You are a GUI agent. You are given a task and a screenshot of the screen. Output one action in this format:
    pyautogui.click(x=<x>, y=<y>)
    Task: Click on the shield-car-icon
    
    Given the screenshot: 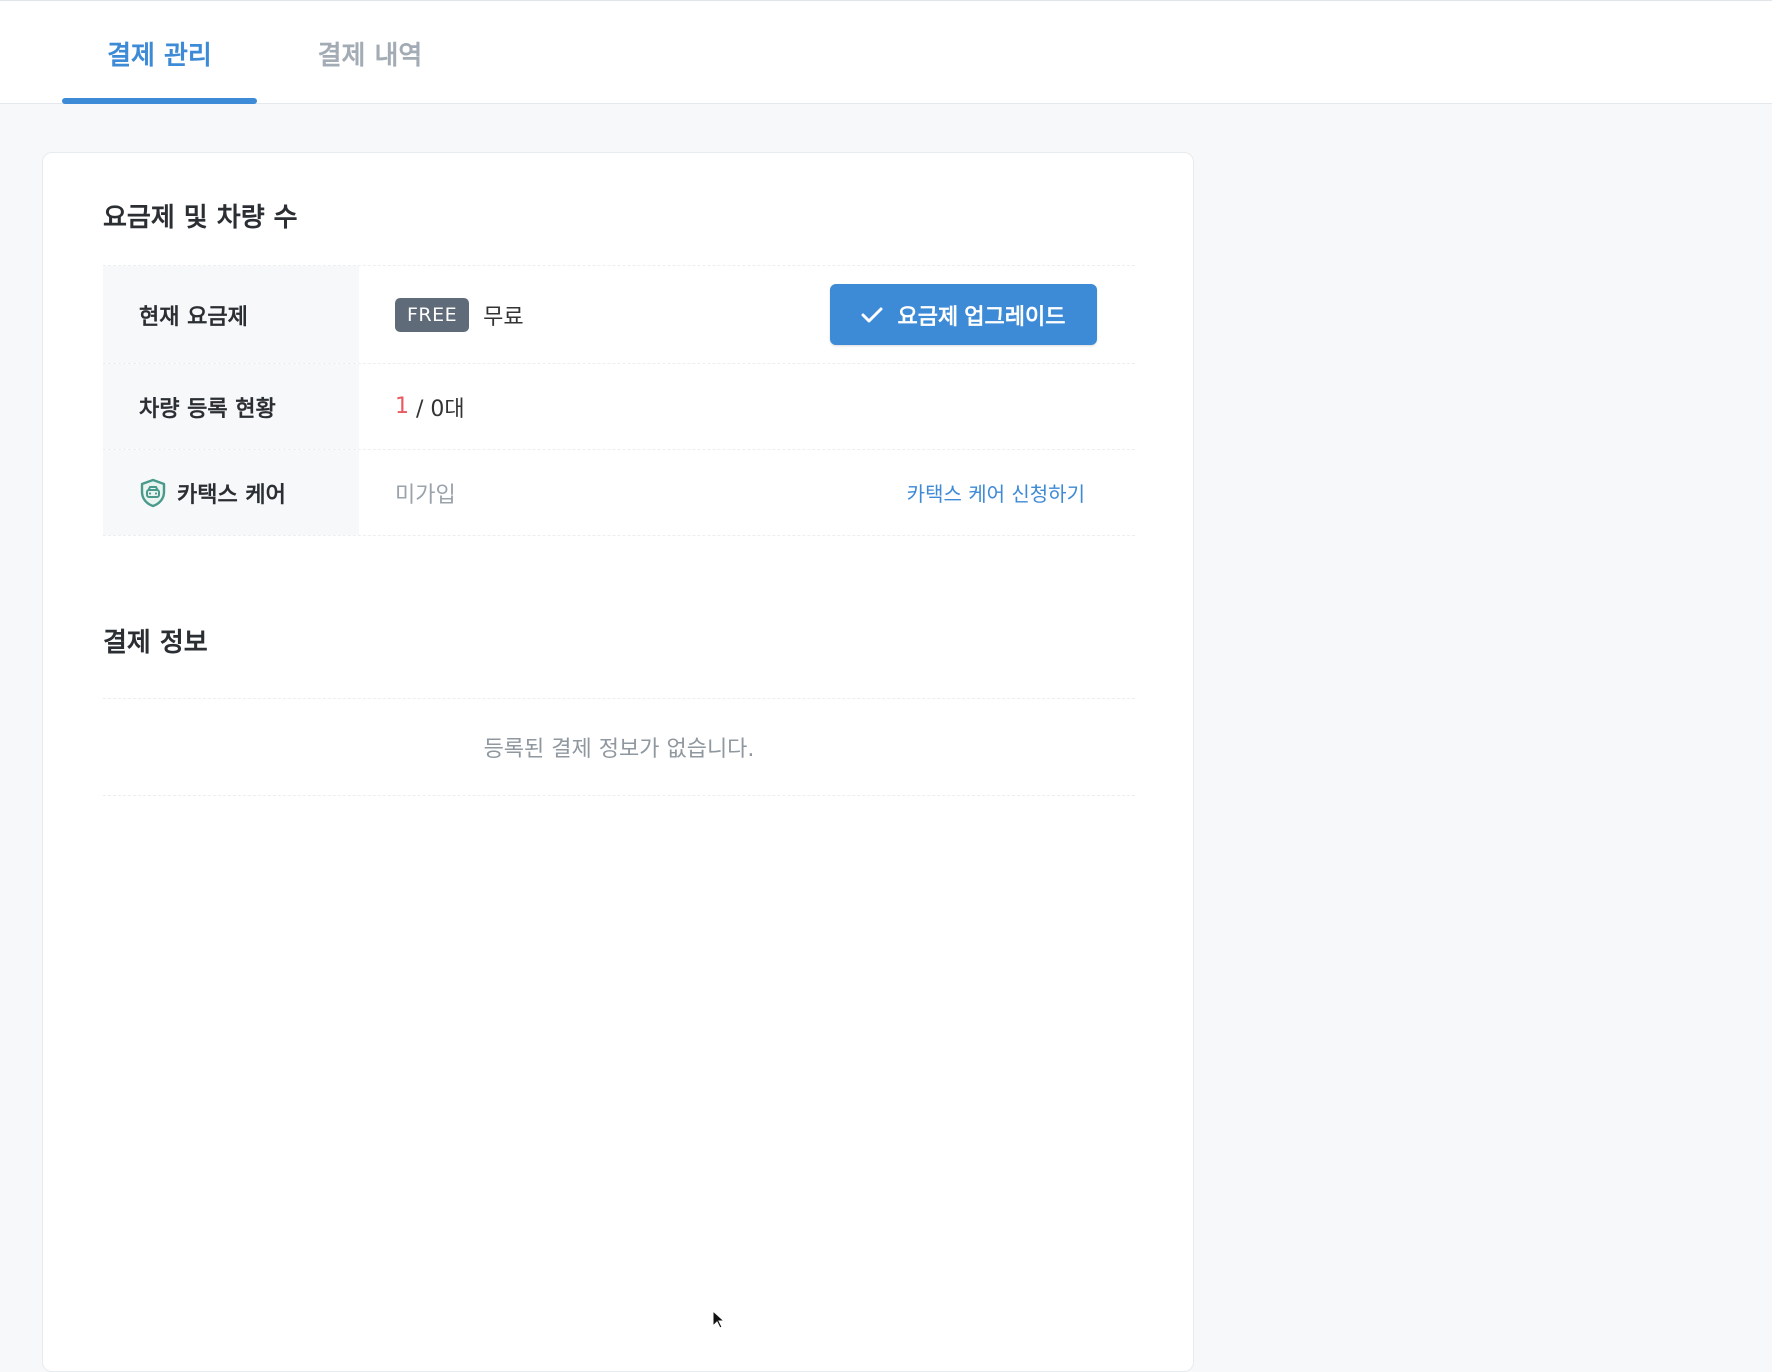 What is the action you would take?
    pyautogui.click(x=153, y=493)
    